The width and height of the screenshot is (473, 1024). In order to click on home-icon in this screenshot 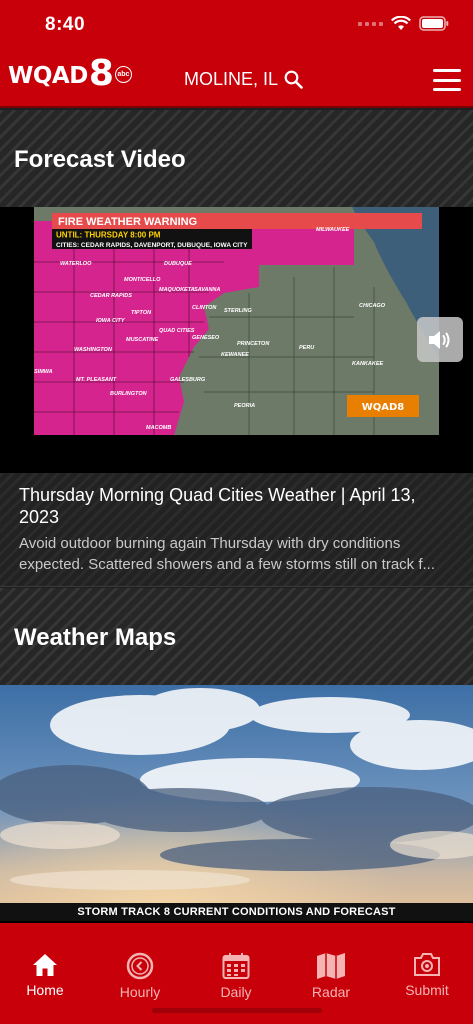, I will do `click(45, 965)`.